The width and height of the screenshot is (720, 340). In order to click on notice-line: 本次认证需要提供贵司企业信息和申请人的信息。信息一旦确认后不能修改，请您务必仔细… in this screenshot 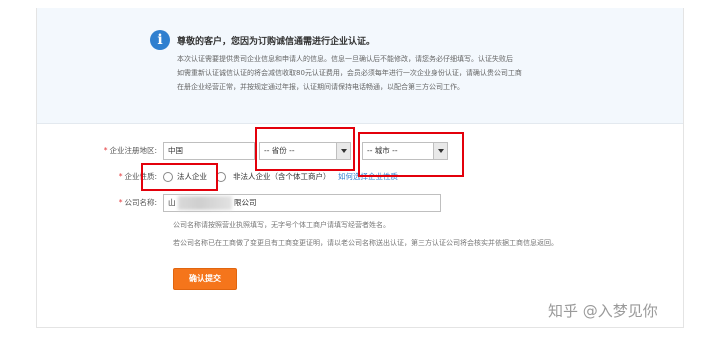, I will do `click(345, 59)`.